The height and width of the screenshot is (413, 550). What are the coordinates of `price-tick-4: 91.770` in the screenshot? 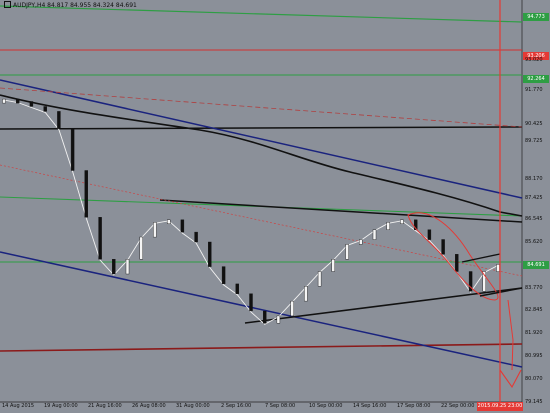 It's located at (534, 90).